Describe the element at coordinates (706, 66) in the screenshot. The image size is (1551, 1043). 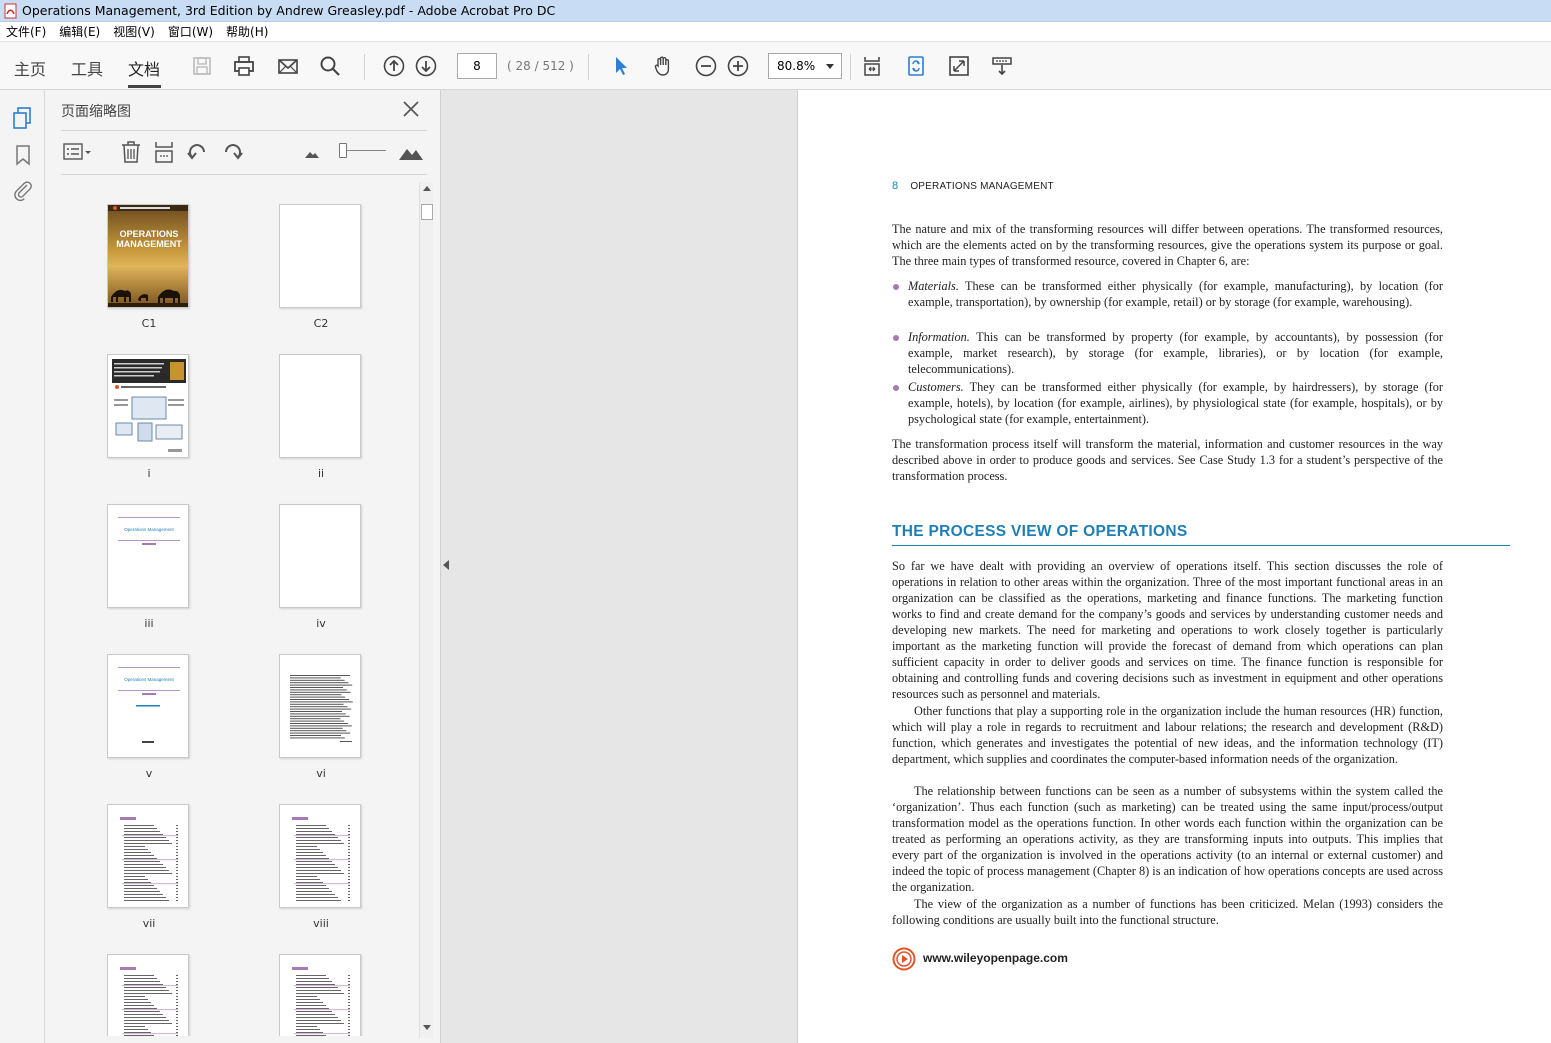
I see `zoom-out-icon` at that location.